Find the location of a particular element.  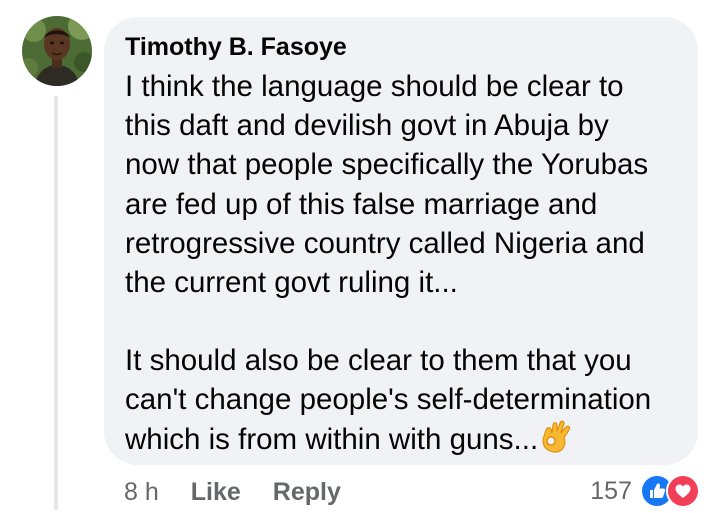

reaction-summary: 157 is located at coordinates (645, 491).